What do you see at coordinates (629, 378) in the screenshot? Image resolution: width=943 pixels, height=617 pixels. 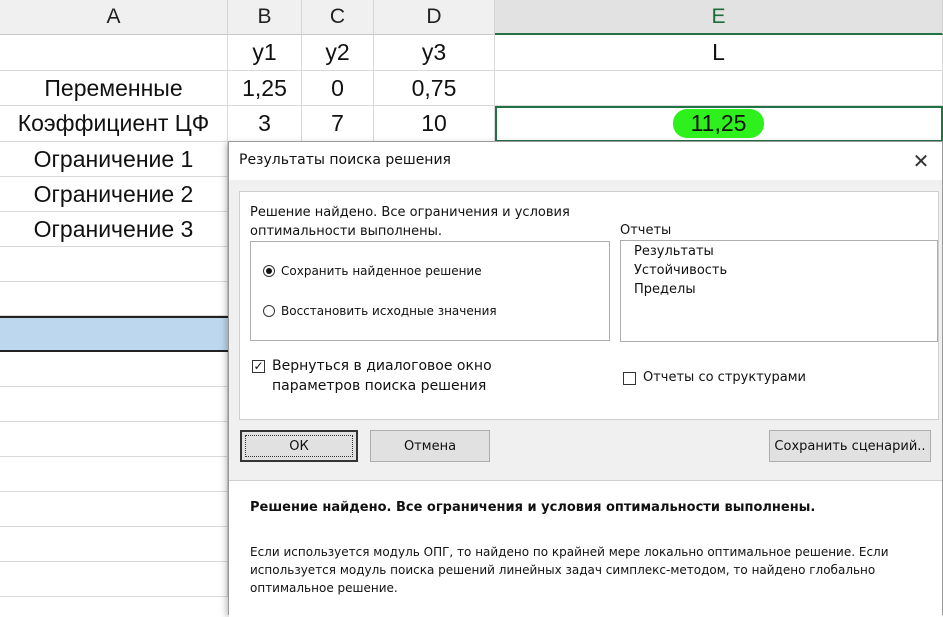 I see `checkbox-unchecked-icon` at bounding box center [629, 378].